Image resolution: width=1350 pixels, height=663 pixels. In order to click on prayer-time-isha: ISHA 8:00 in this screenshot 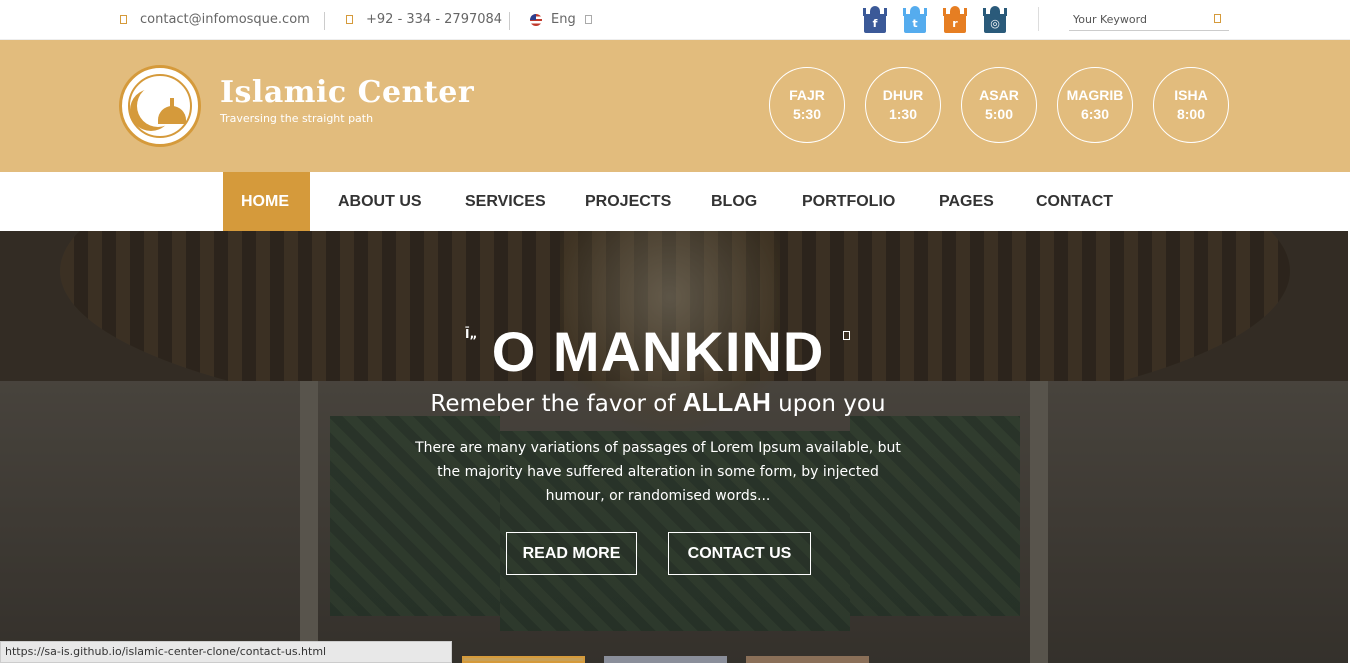, I will do `click(1191, 105)`.